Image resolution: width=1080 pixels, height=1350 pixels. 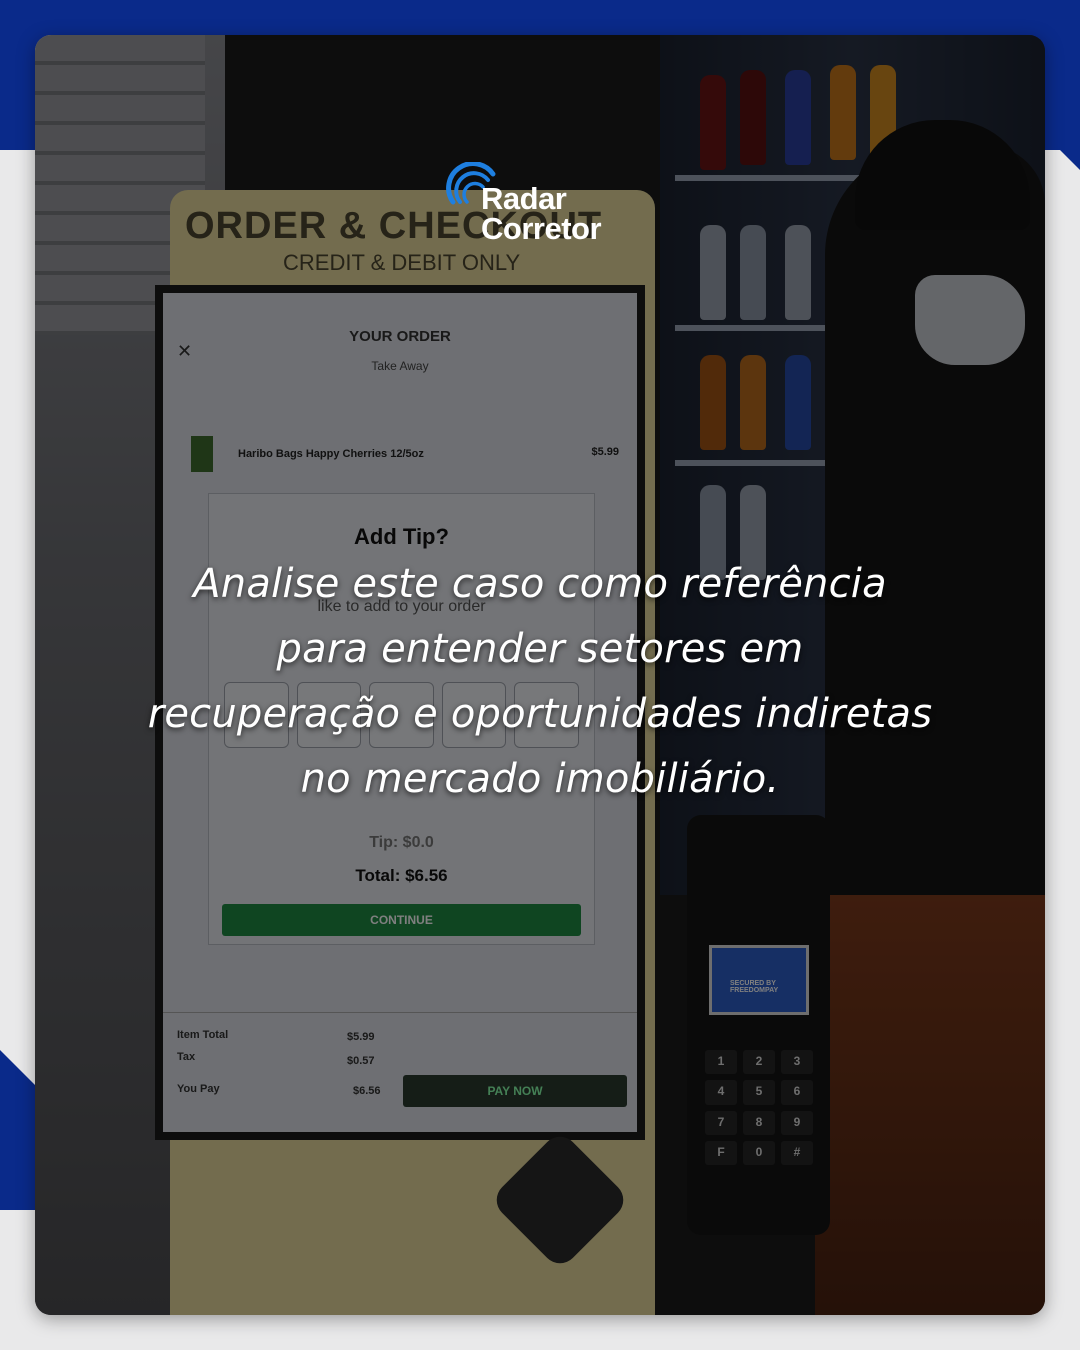 I want to click on logo-wordmark: Radar Corretor, so click(x=541, y=213).